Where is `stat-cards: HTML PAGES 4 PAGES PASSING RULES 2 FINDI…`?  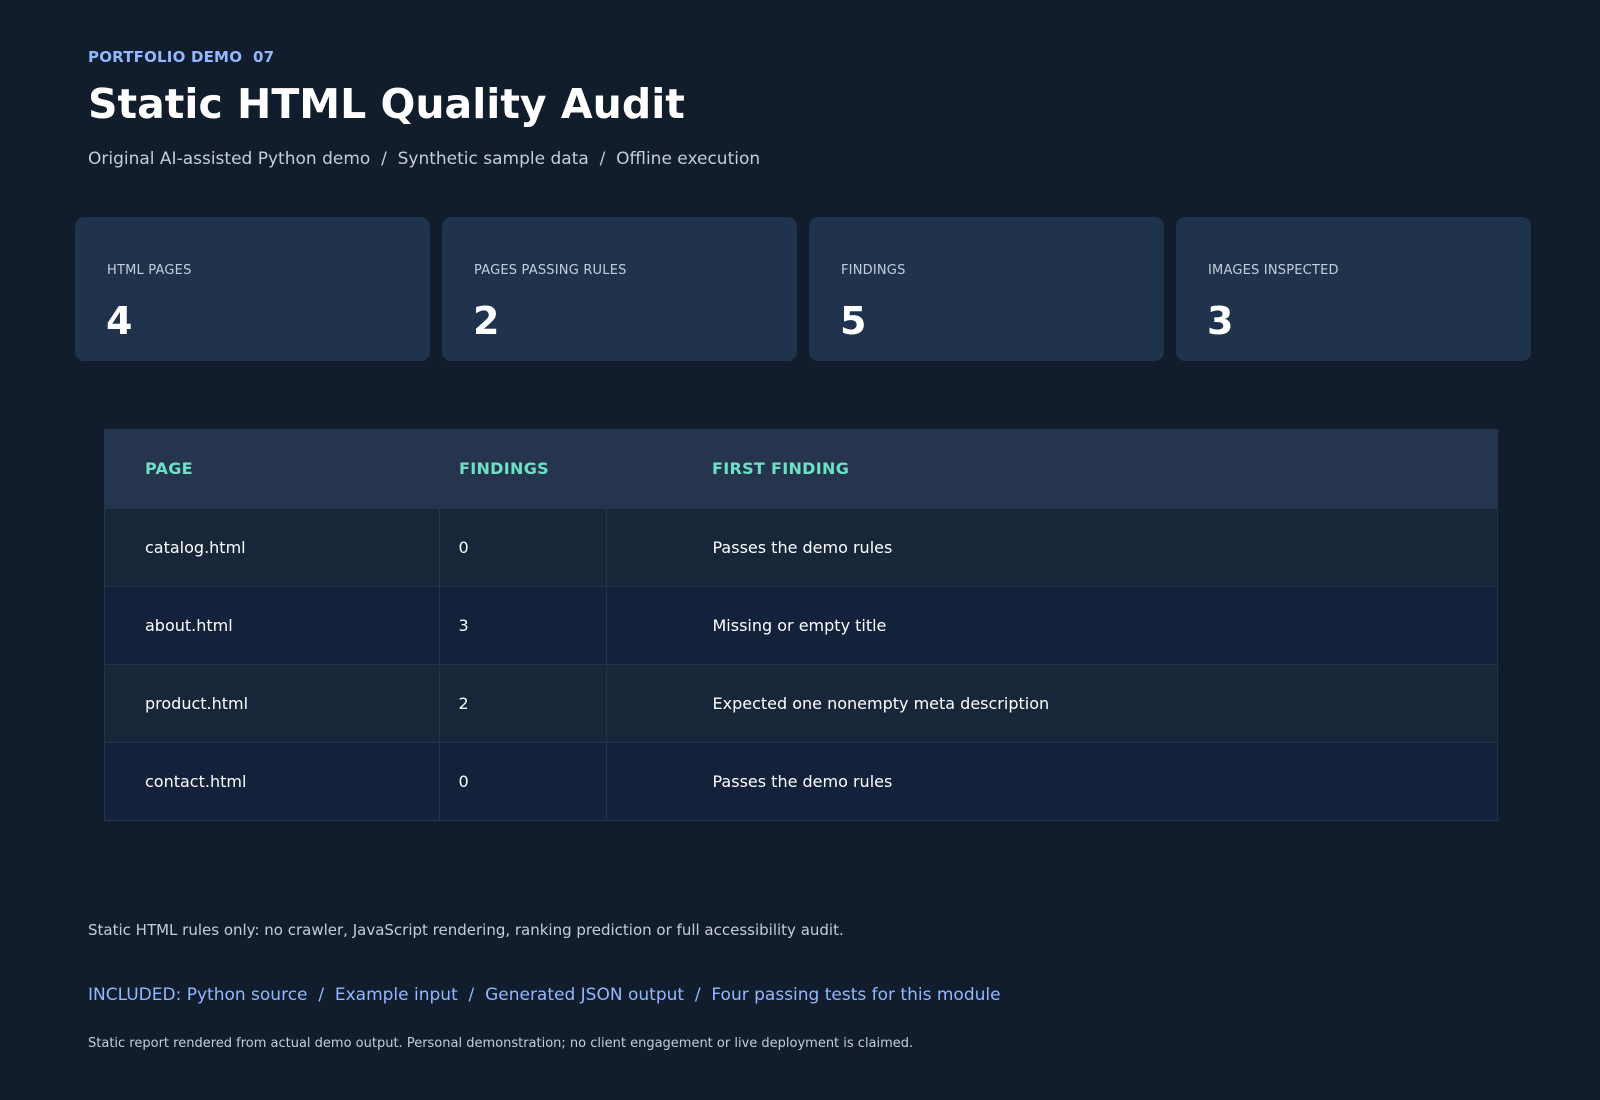 stat-cards: HTML PAGES 4 PAGES PASSING RULES 2 FINDI… is located at coordinates (803, 289).